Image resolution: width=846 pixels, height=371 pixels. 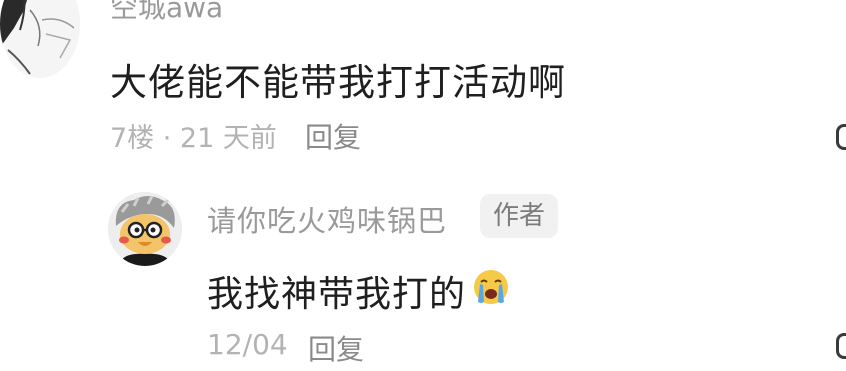 What do you see at coordinates (519, 216) in the screenshot?
I see `author-badge: 作者` at bounding box center [519, 216].